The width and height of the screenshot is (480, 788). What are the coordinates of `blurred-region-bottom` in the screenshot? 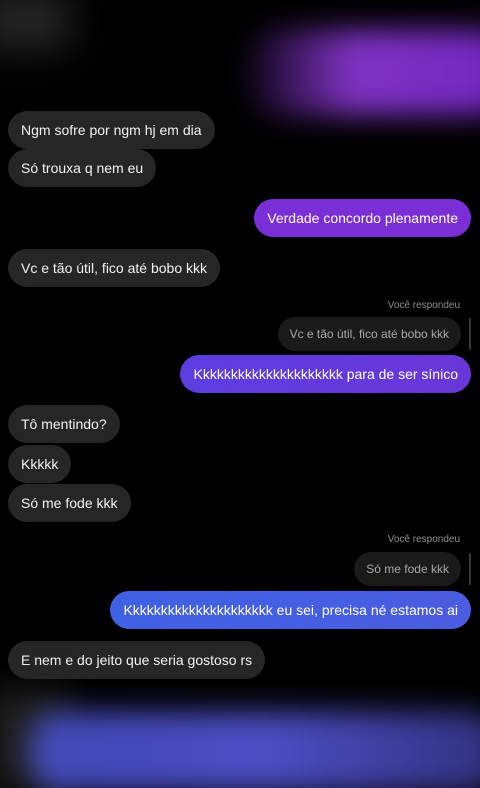 It's located at (255, 750).